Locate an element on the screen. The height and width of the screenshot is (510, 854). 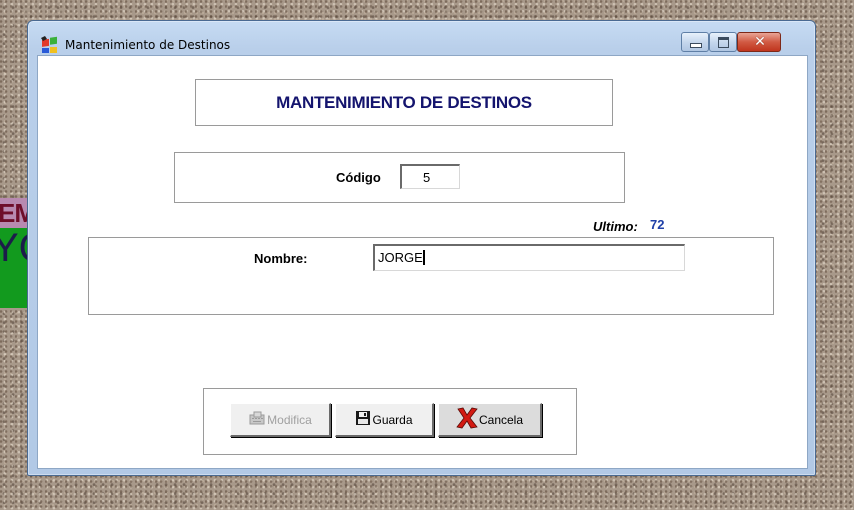
form-heading: MANTENIMIENTO DE DESTINOS is located at coordinates (404, 102).